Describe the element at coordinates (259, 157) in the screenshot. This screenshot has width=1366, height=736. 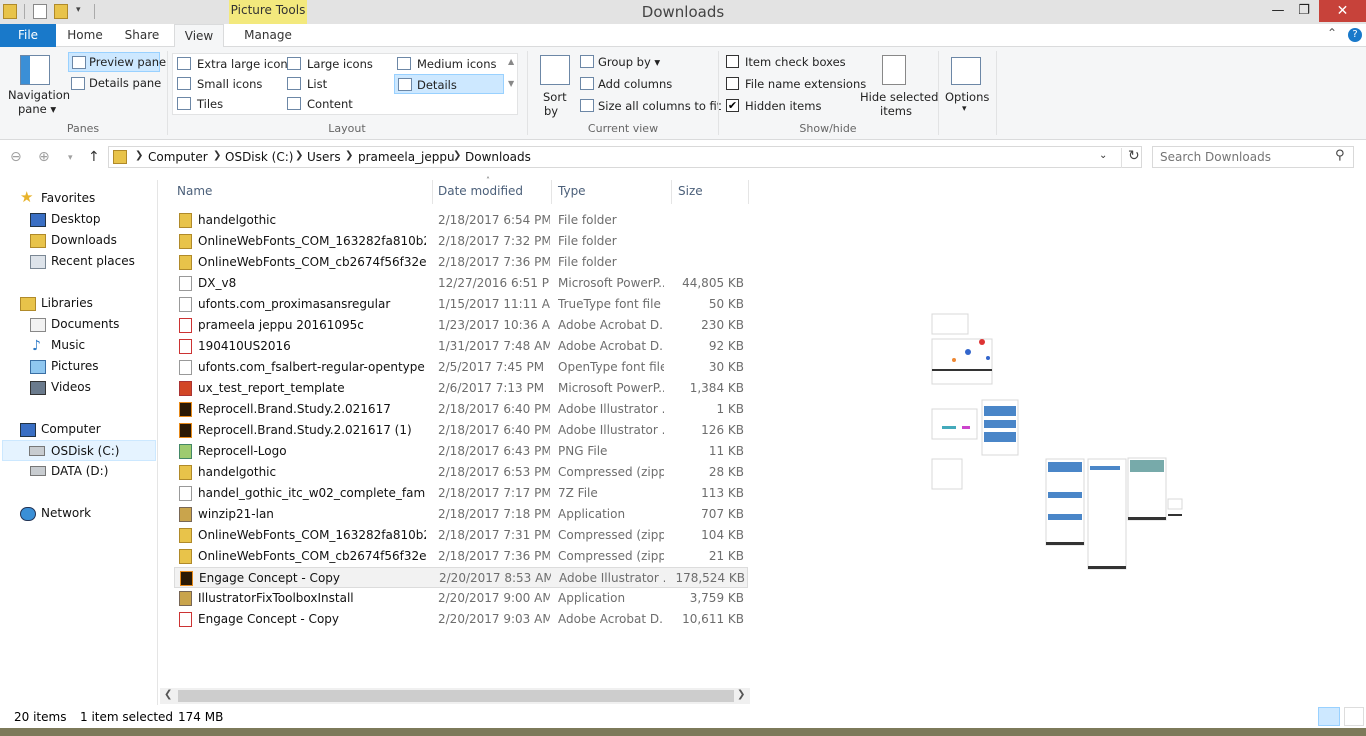
I see `breadcrumb-osdisk: OSDisk (C:)` at that location.